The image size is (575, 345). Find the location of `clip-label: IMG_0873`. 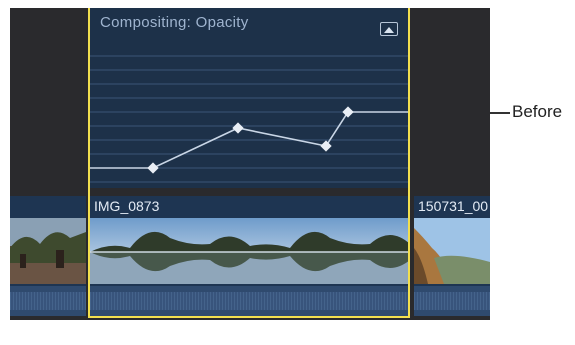

clip-label: IMG_0873 is located at coordinates (127, 206).